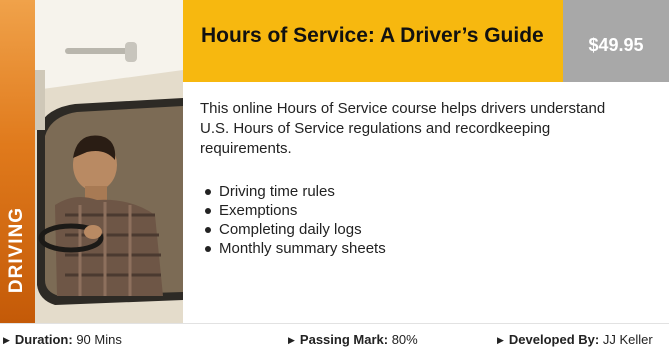 The image size is (669, 350). What do you see at coordinates (616, 45) in the screenshot?
I see `course-price: $49.95` at bounding box center [616, 45].